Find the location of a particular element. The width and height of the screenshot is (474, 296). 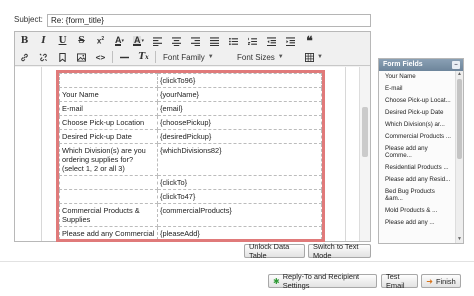

field-token-cell: {clickTo96} is located at coordinates (239, 80).